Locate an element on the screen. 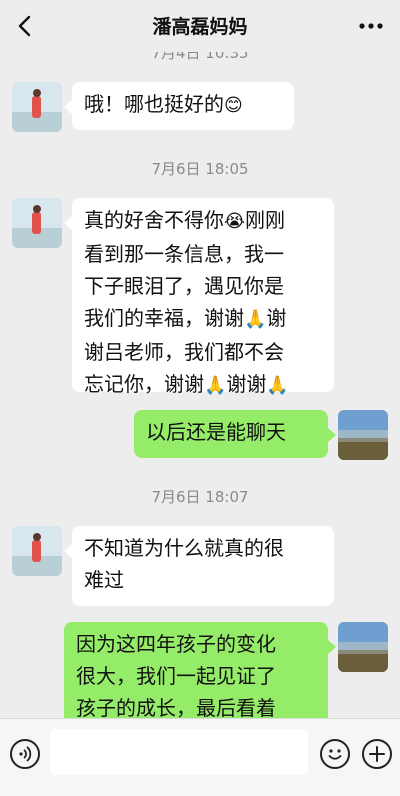 The width and height of the screenshot is (400, 796). message-text: 哦！哪也挺好的 is located at coordinates (154, 104).